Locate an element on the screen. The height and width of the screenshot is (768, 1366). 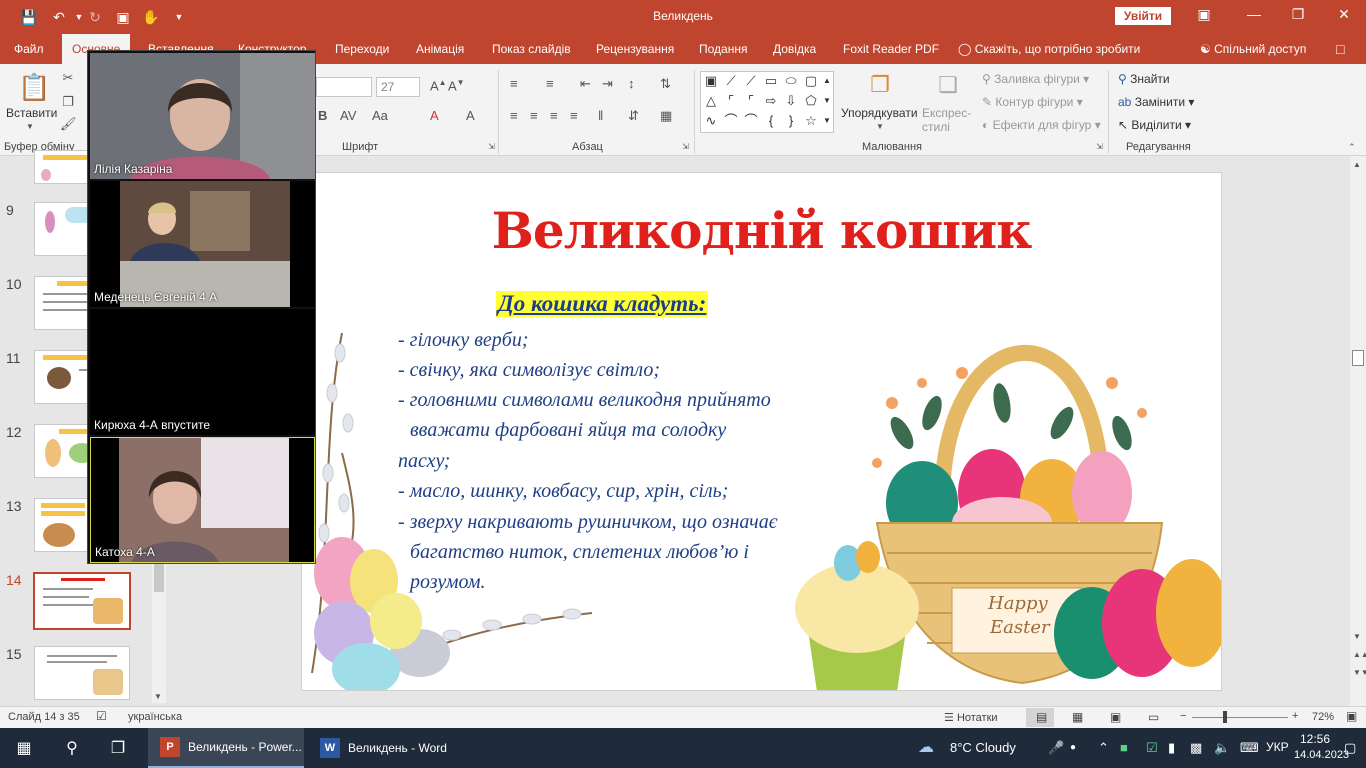
line-spacing-icon: ↕ is located at coordinates (631, 83).